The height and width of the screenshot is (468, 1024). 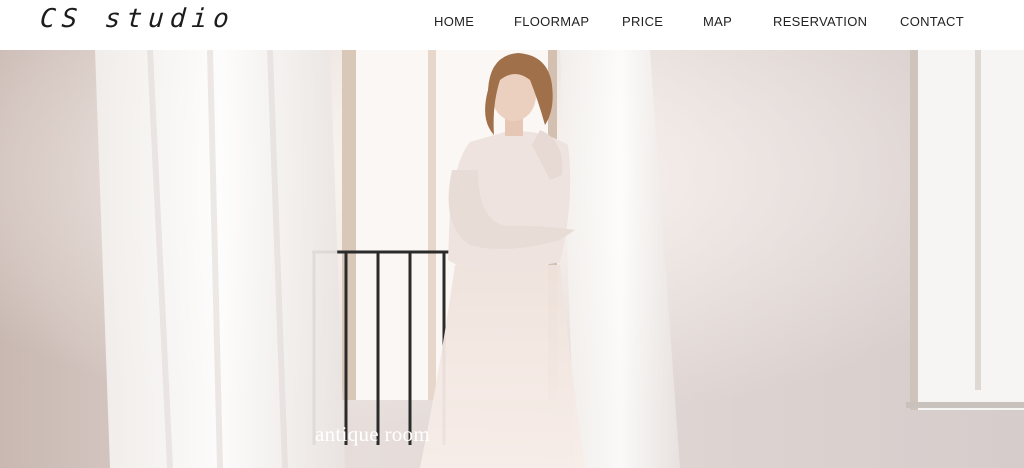 I want to click on nav-contact: CONTACT, so click(x=932, y=21).